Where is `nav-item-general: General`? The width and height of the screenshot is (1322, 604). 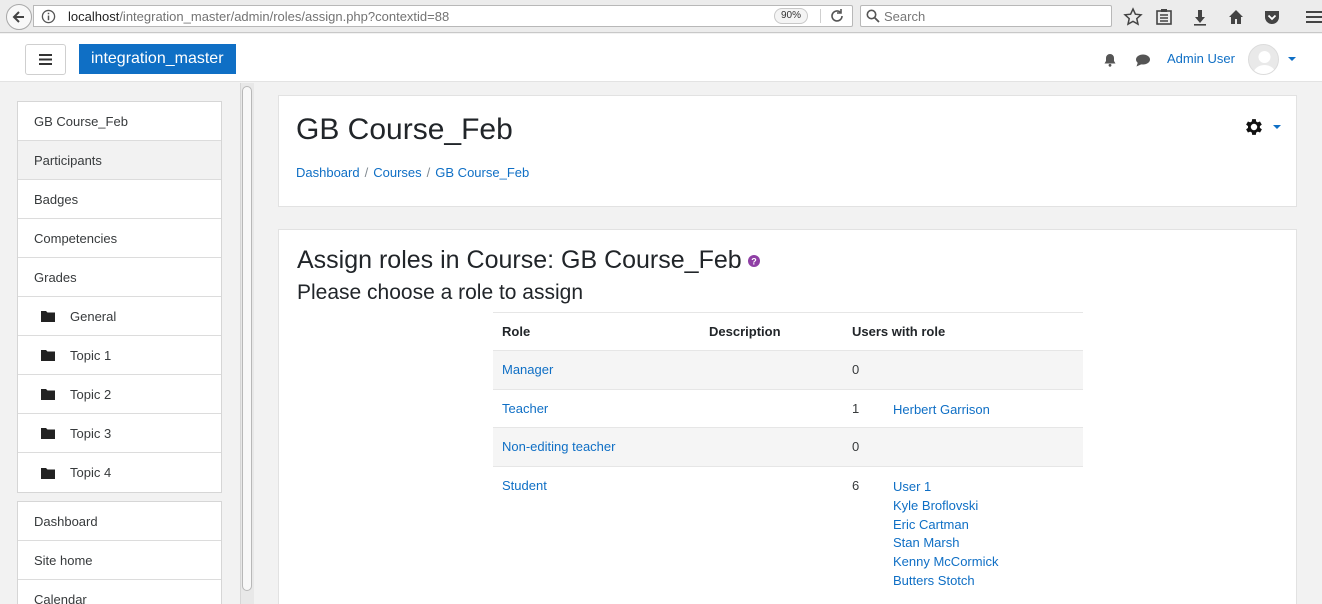 nav-item-general: General is located at coordinates (119, 316).